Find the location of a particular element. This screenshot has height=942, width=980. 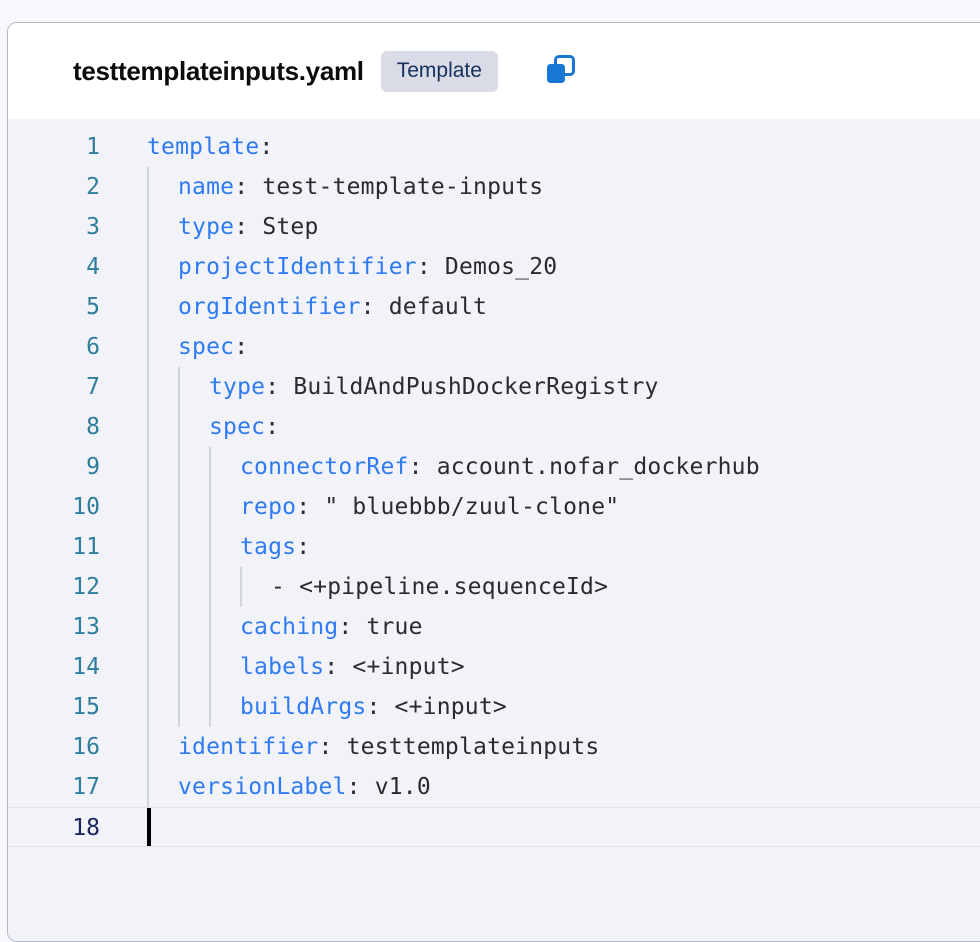

code-line: 11 tags: is located at coordinates (494, 547).